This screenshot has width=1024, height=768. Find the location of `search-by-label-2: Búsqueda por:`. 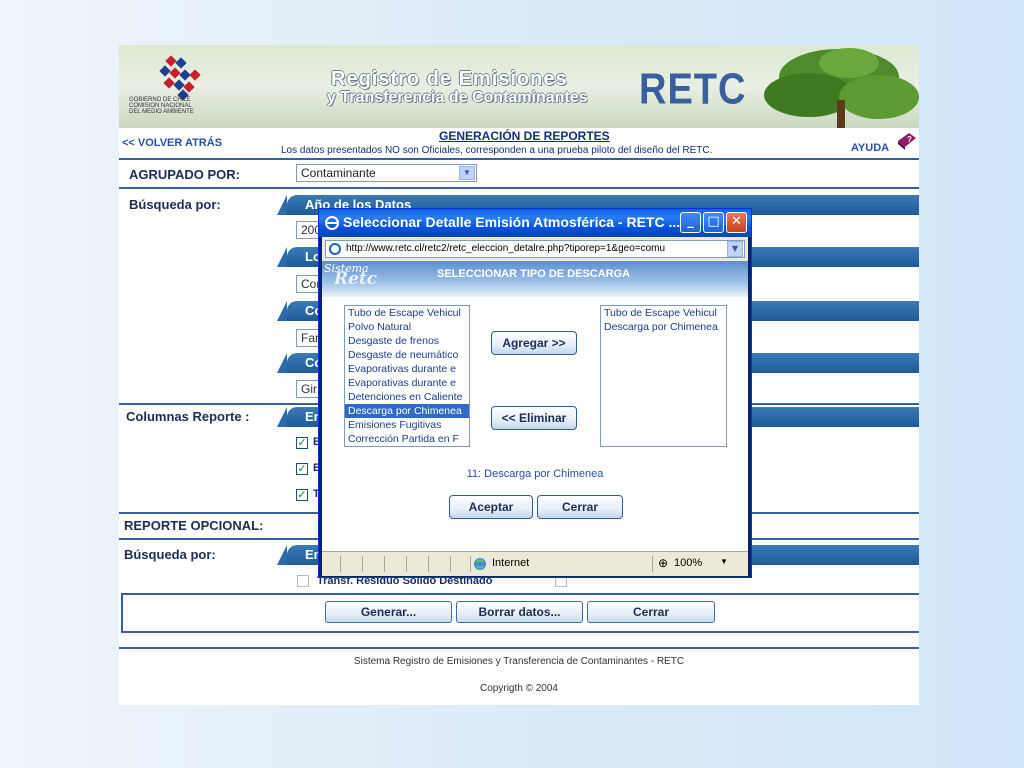

search-by-label-2: Búsqueda por: is located at coordinates (170, 554).